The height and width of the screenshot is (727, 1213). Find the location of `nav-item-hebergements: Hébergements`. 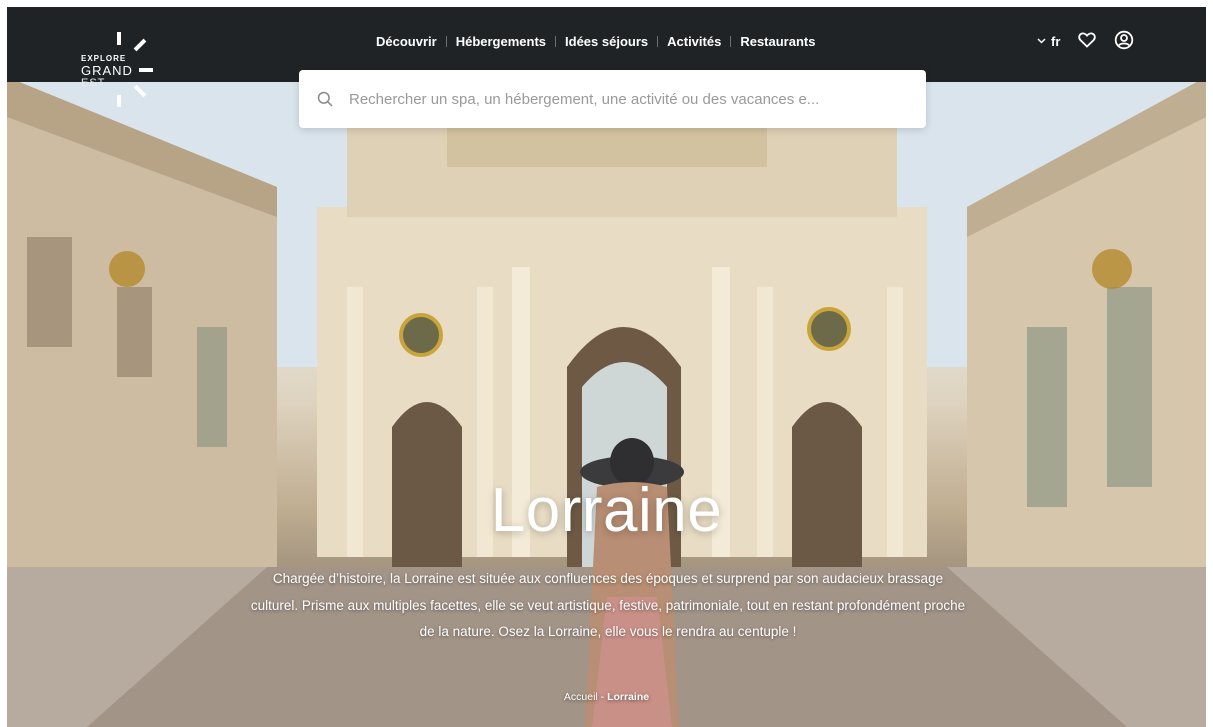

nav-item-hebergements: Hébergements is located at coordinates (501, 41).